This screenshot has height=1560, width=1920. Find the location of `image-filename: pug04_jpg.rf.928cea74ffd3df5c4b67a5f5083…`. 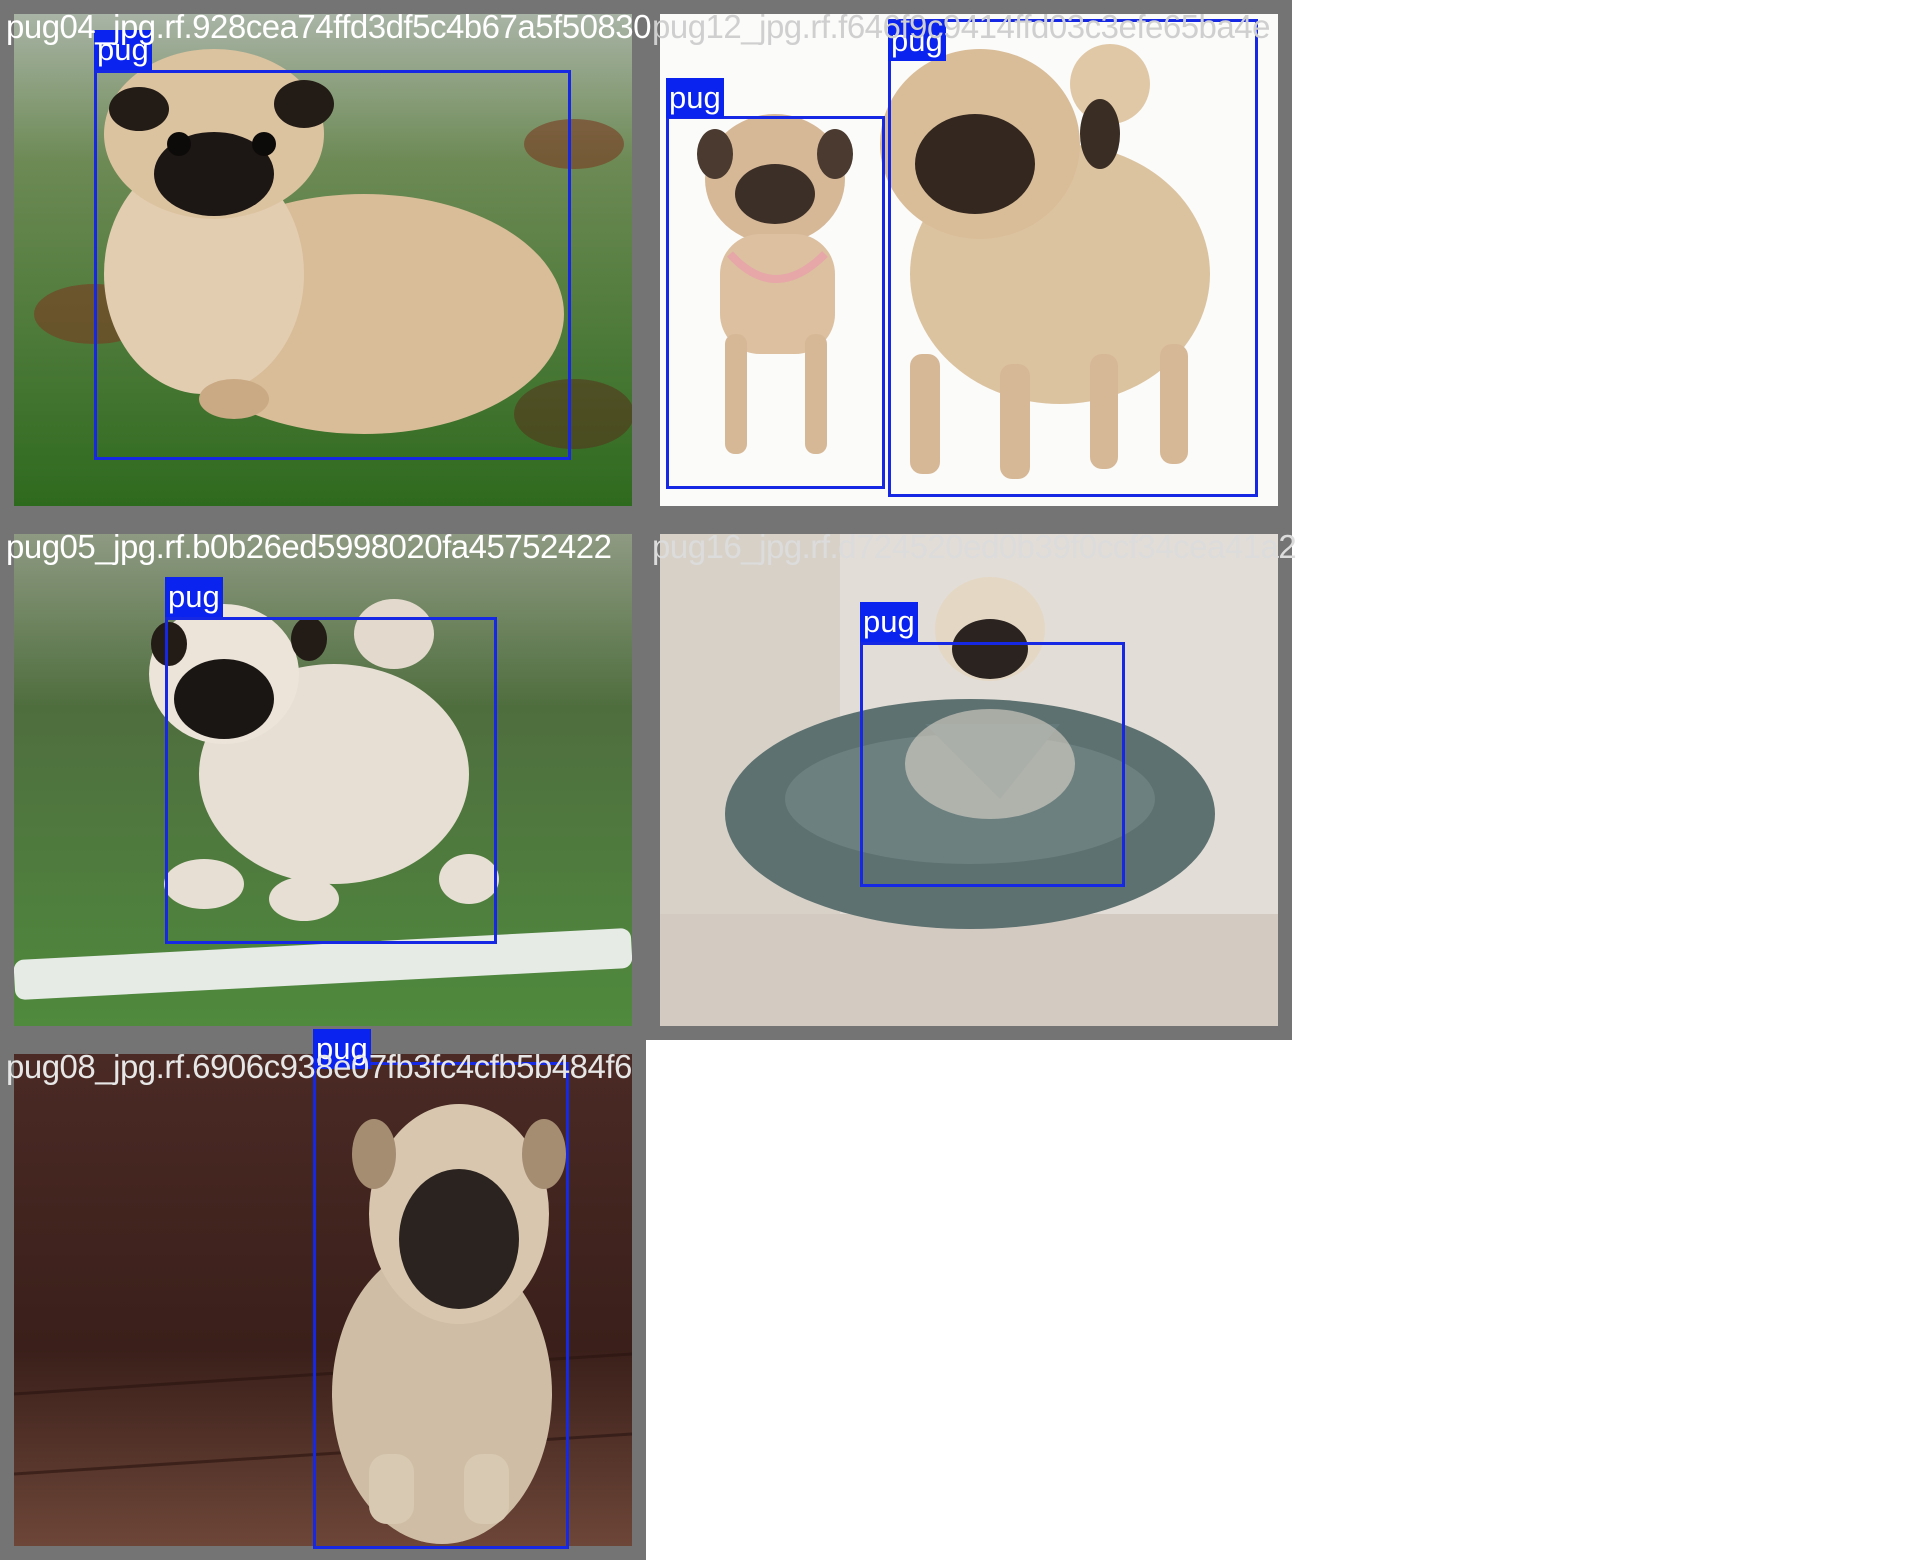

image-filename: pug04_jpg.rf.928cea74ffd3df5c4b67a5f5083… is located at coordinates (329, 26).